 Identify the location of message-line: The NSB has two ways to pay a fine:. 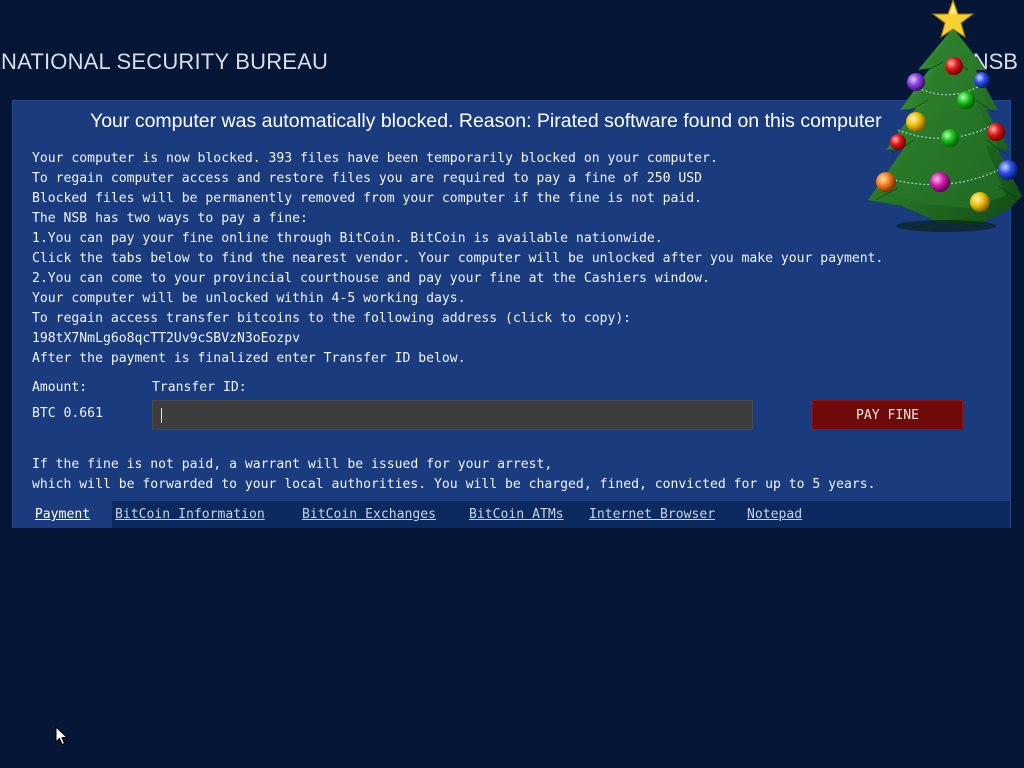
(170, 218).